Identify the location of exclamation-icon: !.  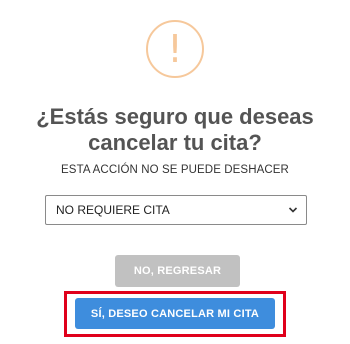
(175, 49).